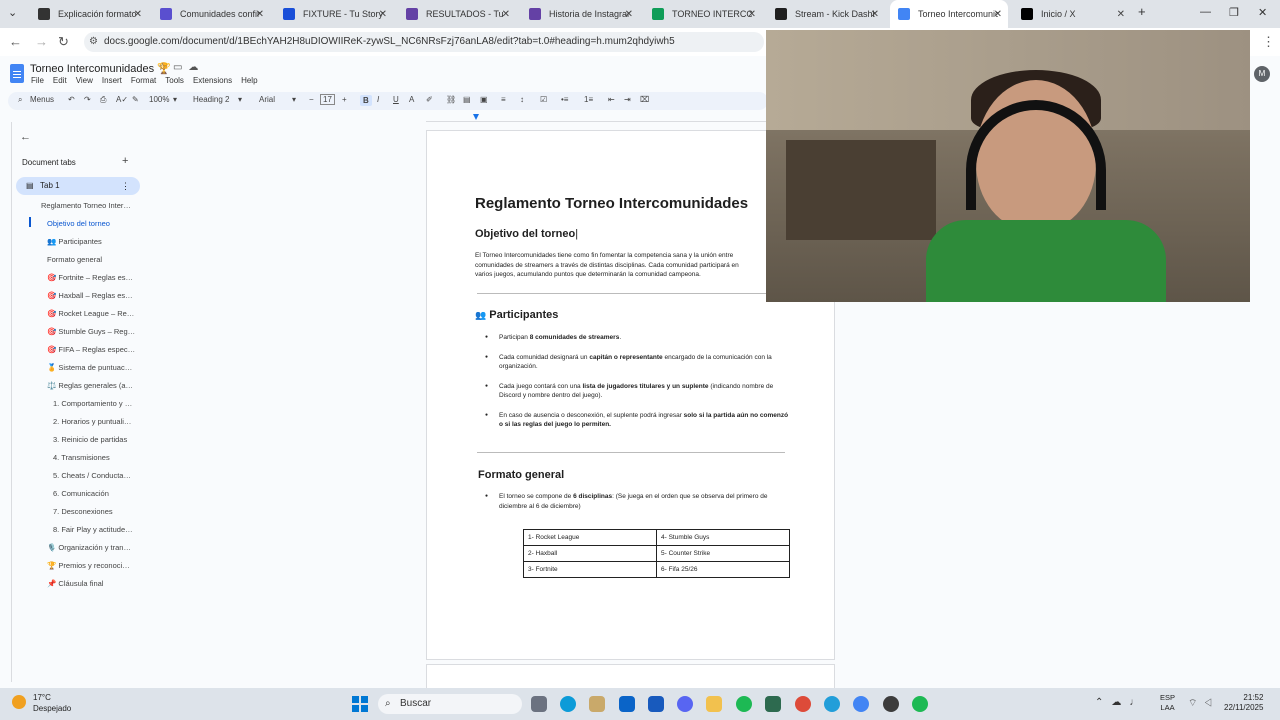 Image resolution: width=1280 pixels, height=720 pixels. I want to click on table-cell: 2- Haxball, so click(590, 553).